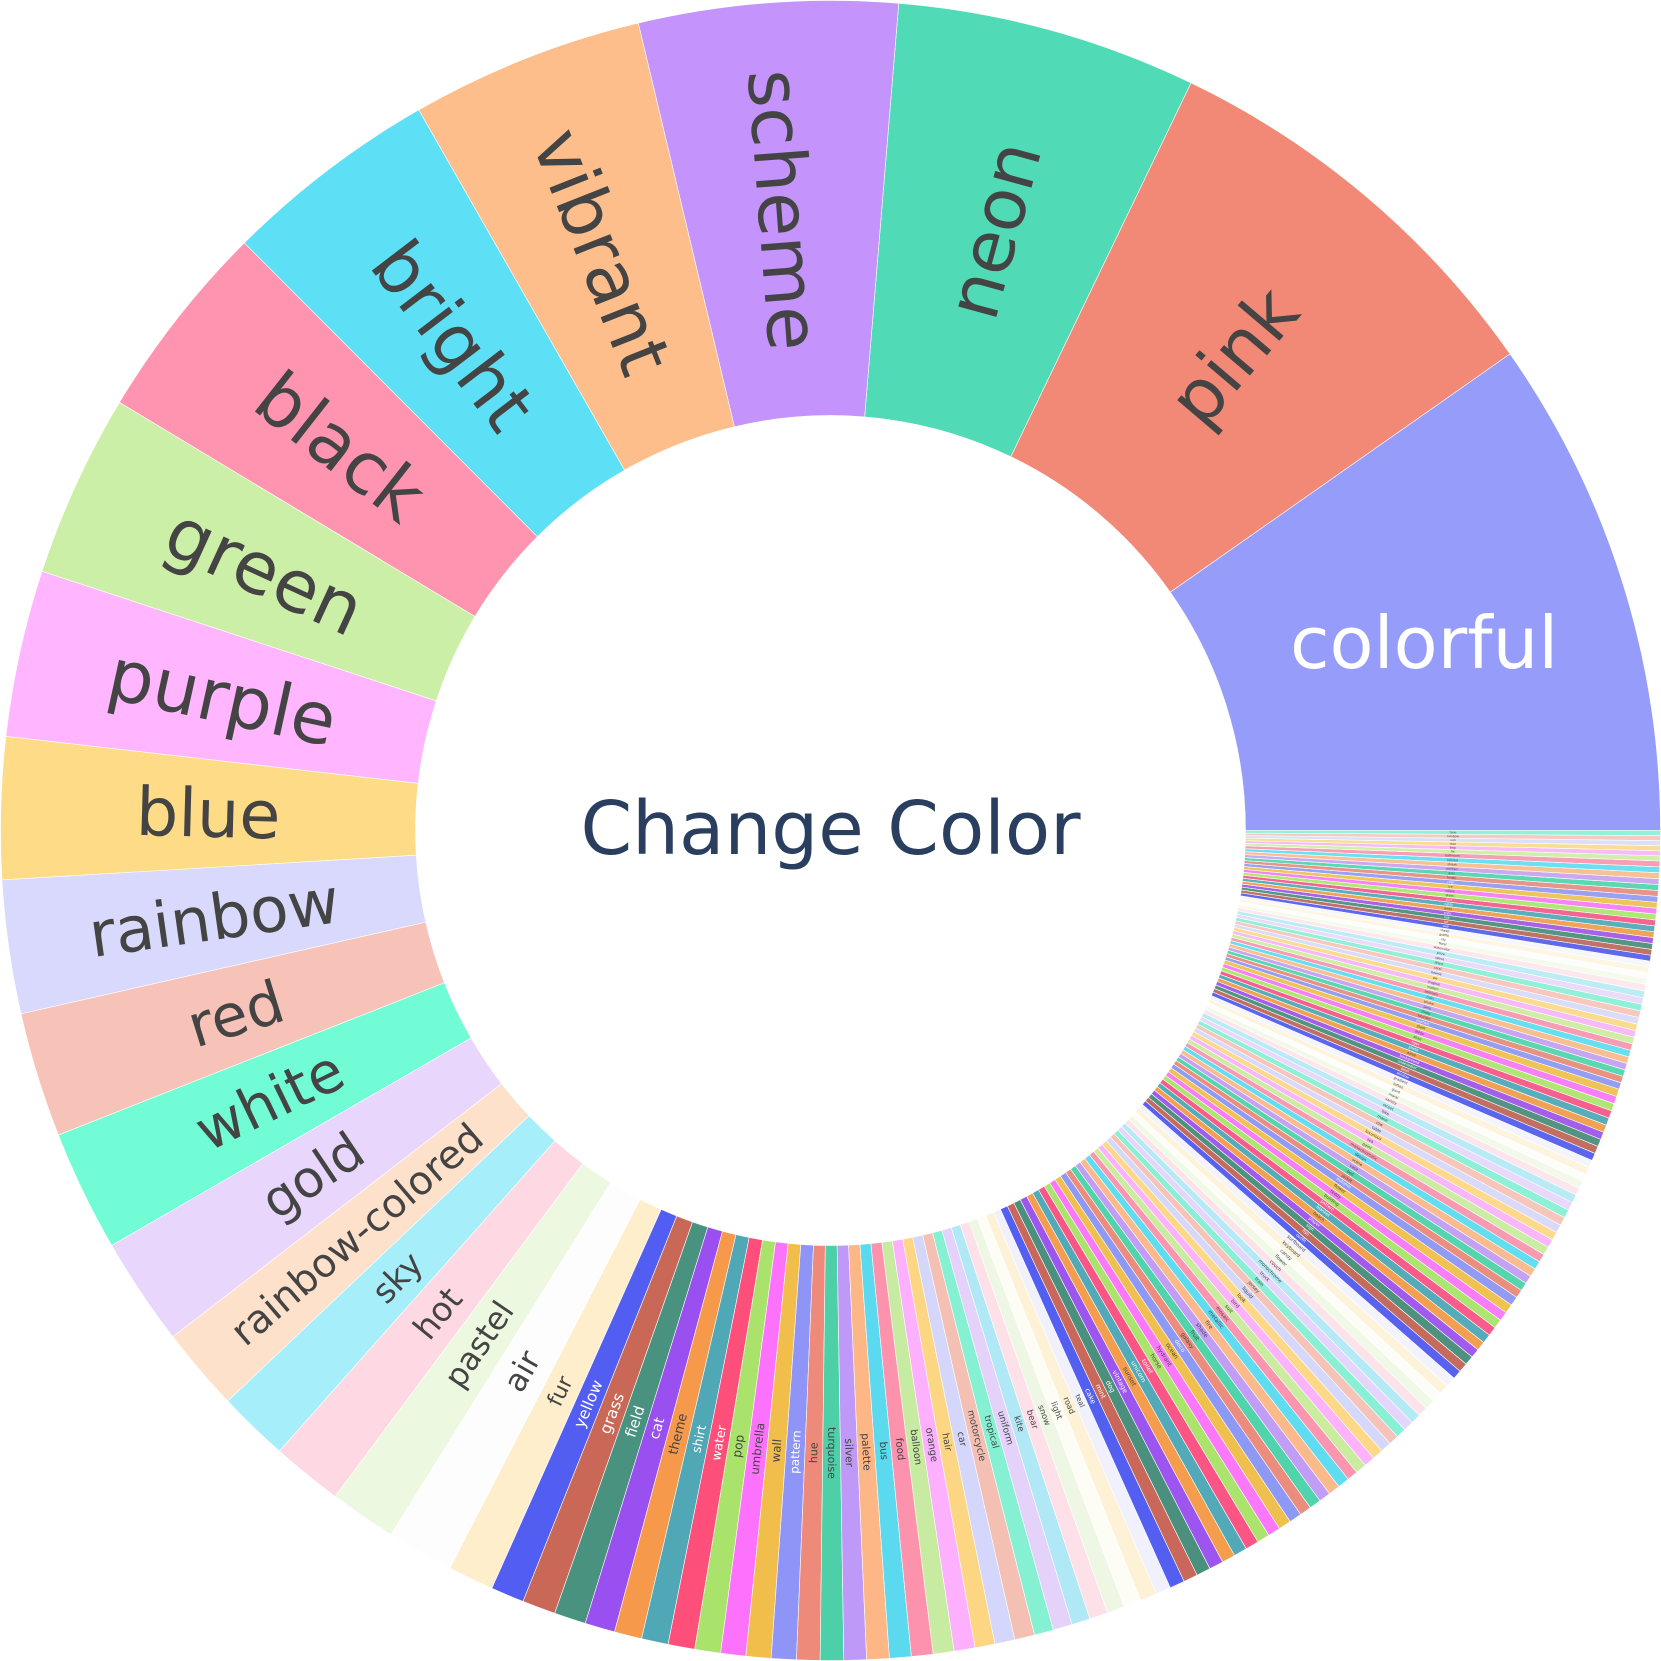 Image resolution: width=1661 pixels, height=1661 pixels. What do you see at coordinates (1424, 643) in the screenshot?
I see `segment-label-colorful: colorful` at bounding box center [1424, 643].